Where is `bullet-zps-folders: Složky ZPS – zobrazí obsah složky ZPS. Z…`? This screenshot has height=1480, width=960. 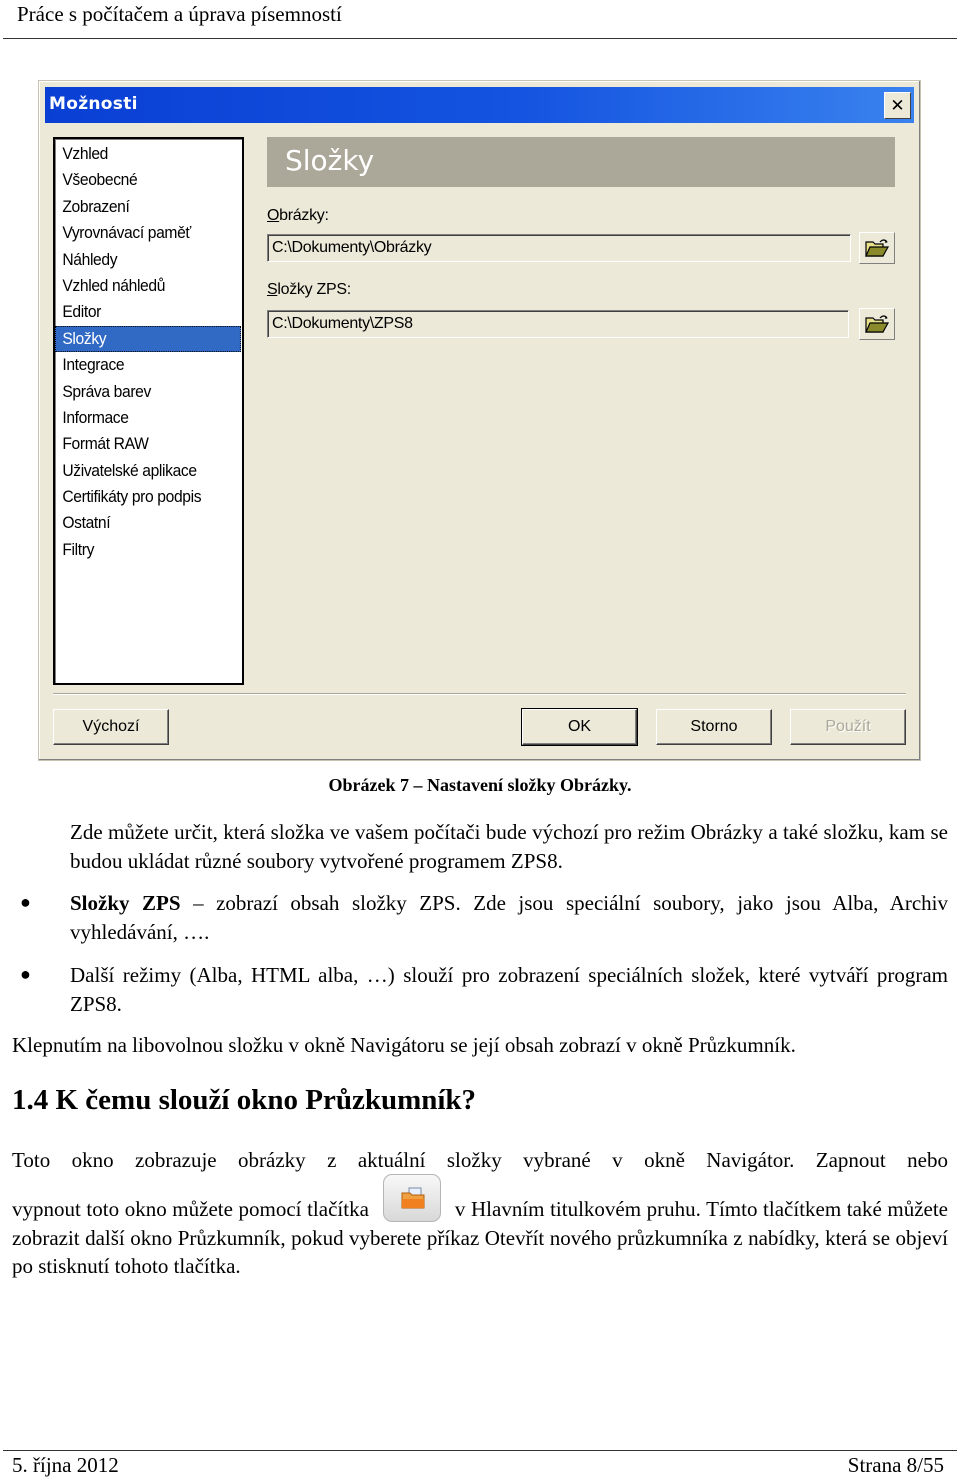 bullet-zps-folders: Složky ZPS – zobrazí obsah složky ZPS. Z… is located at coordinates (509, 917).